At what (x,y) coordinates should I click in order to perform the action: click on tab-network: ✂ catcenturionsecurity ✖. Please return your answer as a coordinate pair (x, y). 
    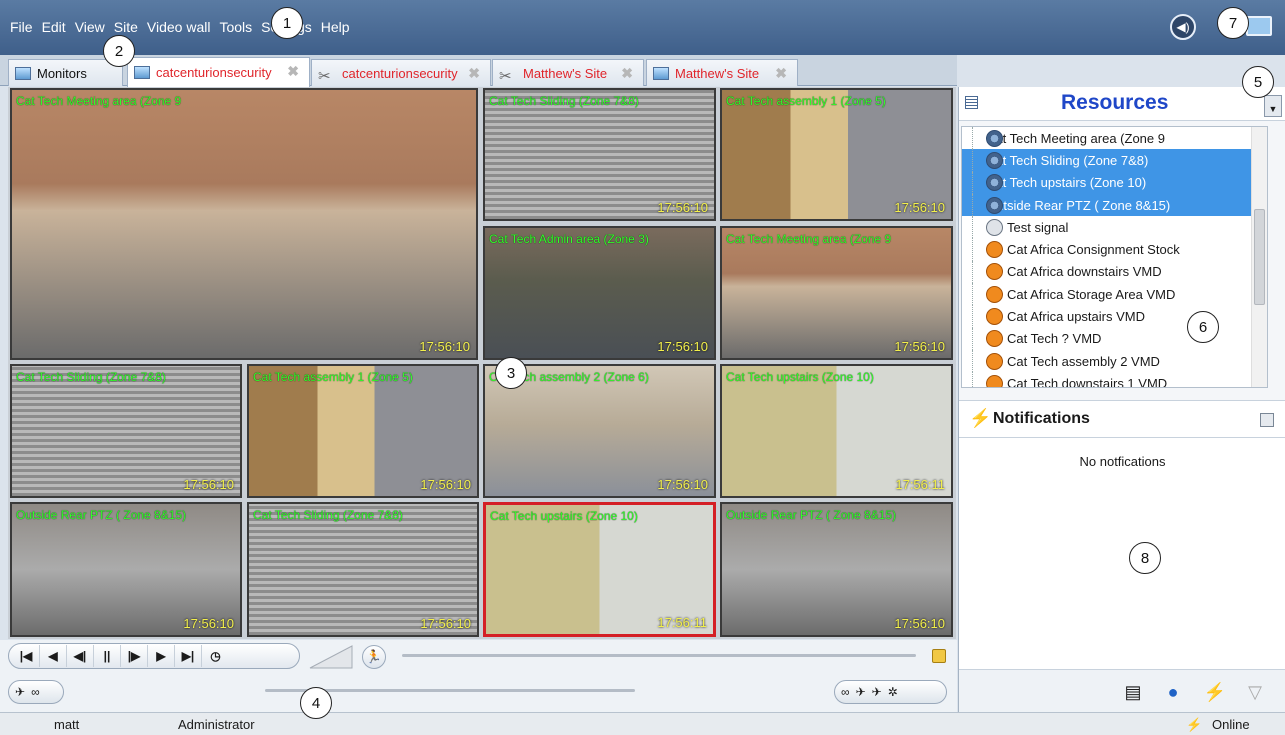
    Looking at the image, I should click on (401, 72).